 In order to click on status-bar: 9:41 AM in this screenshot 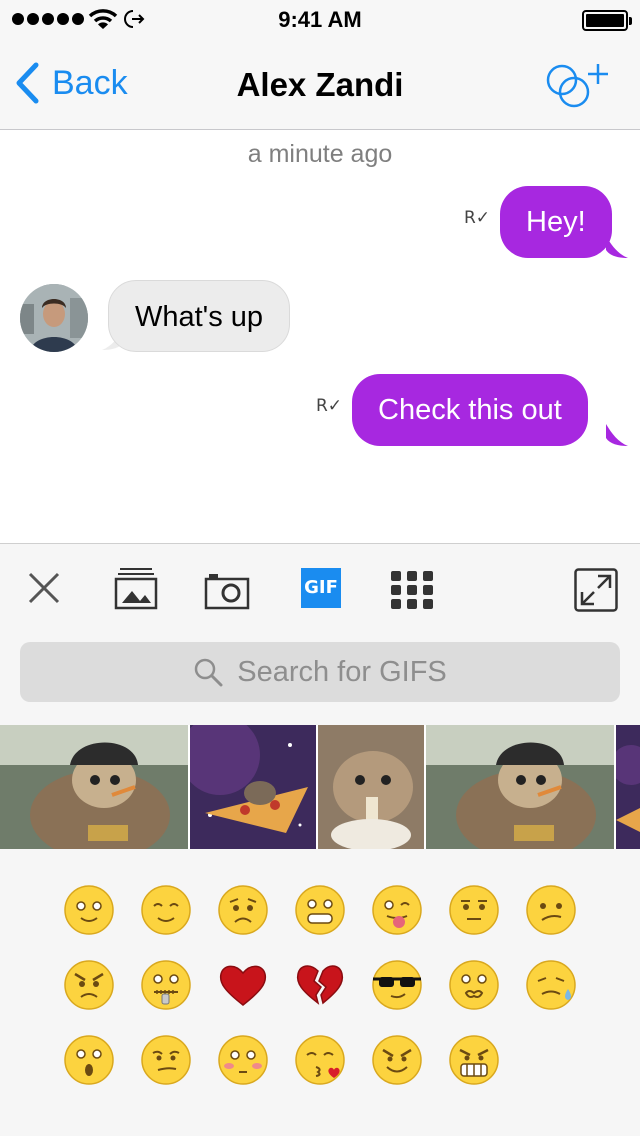, I will do `click(320, 20)`.